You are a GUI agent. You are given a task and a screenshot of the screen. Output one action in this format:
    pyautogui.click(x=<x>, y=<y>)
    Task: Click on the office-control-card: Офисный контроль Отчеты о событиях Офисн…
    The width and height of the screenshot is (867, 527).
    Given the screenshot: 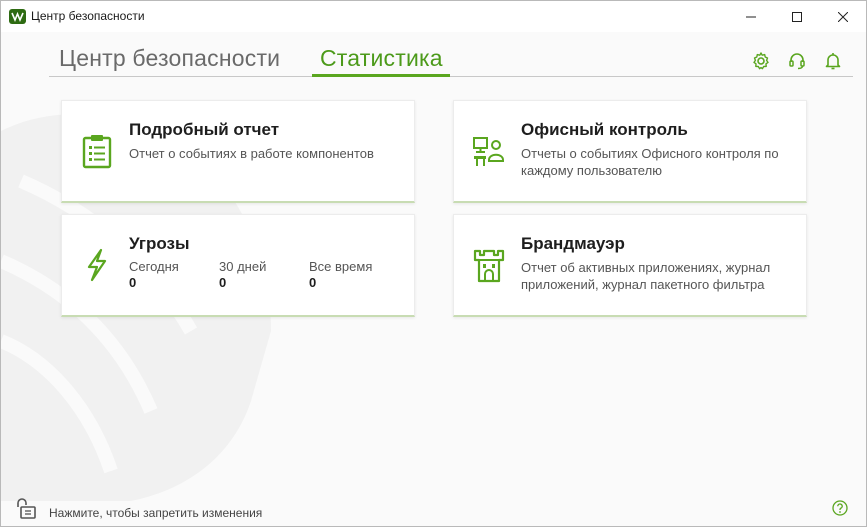 What is the action you would take?
    pyautogui.click(x=630, y=151)
    